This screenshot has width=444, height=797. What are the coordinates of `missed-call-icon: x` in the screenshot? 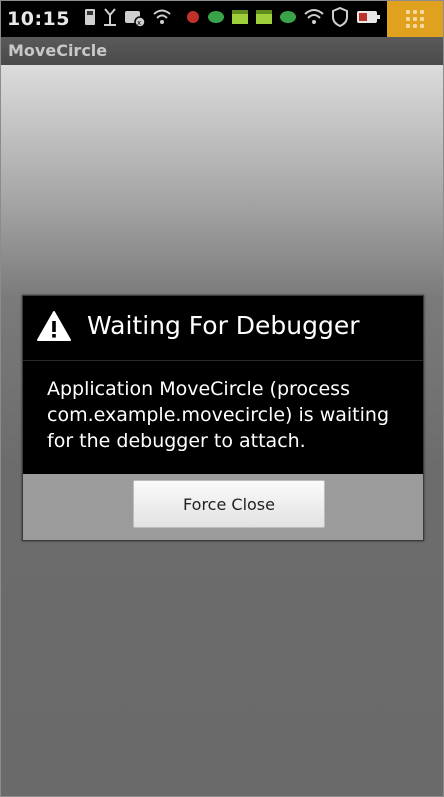 It's located at (135, 19).